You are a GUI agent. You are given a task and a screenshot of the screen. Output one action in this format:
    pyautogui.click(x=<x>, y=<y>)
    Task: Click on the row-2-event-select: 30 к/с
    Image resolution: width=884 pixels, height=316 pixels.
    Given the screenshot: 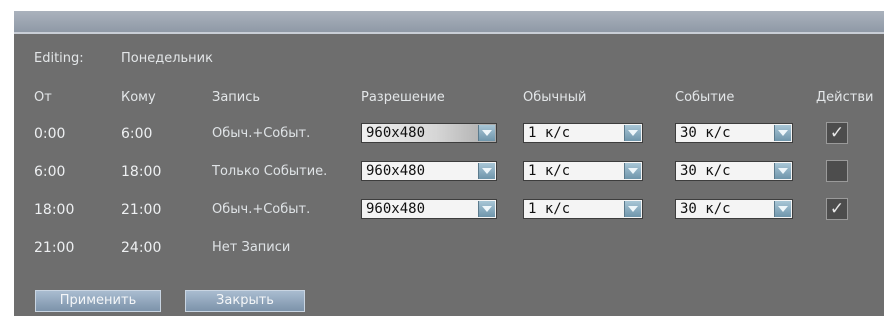 What is the action you would take?
    pyautogui.click(x=734, y=171)
    